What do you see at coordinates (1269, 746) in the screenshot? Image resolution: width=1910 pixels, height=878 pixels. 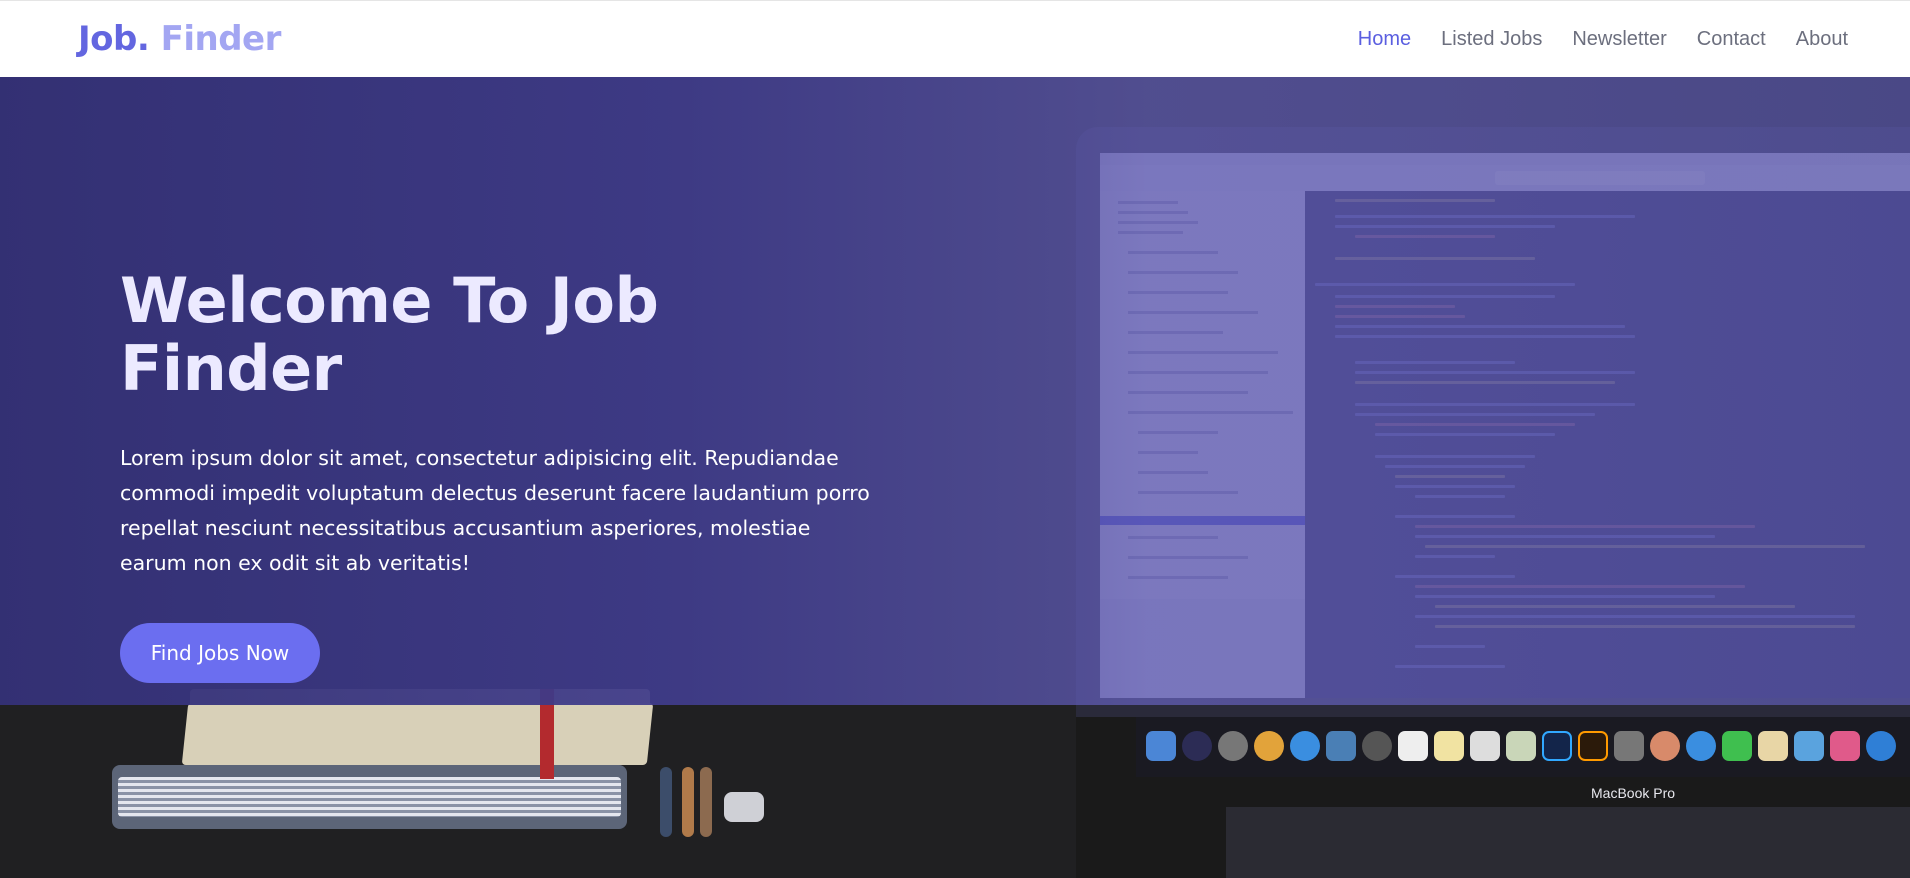 I see `chrome-icon` at bounding box center [1269, 746].